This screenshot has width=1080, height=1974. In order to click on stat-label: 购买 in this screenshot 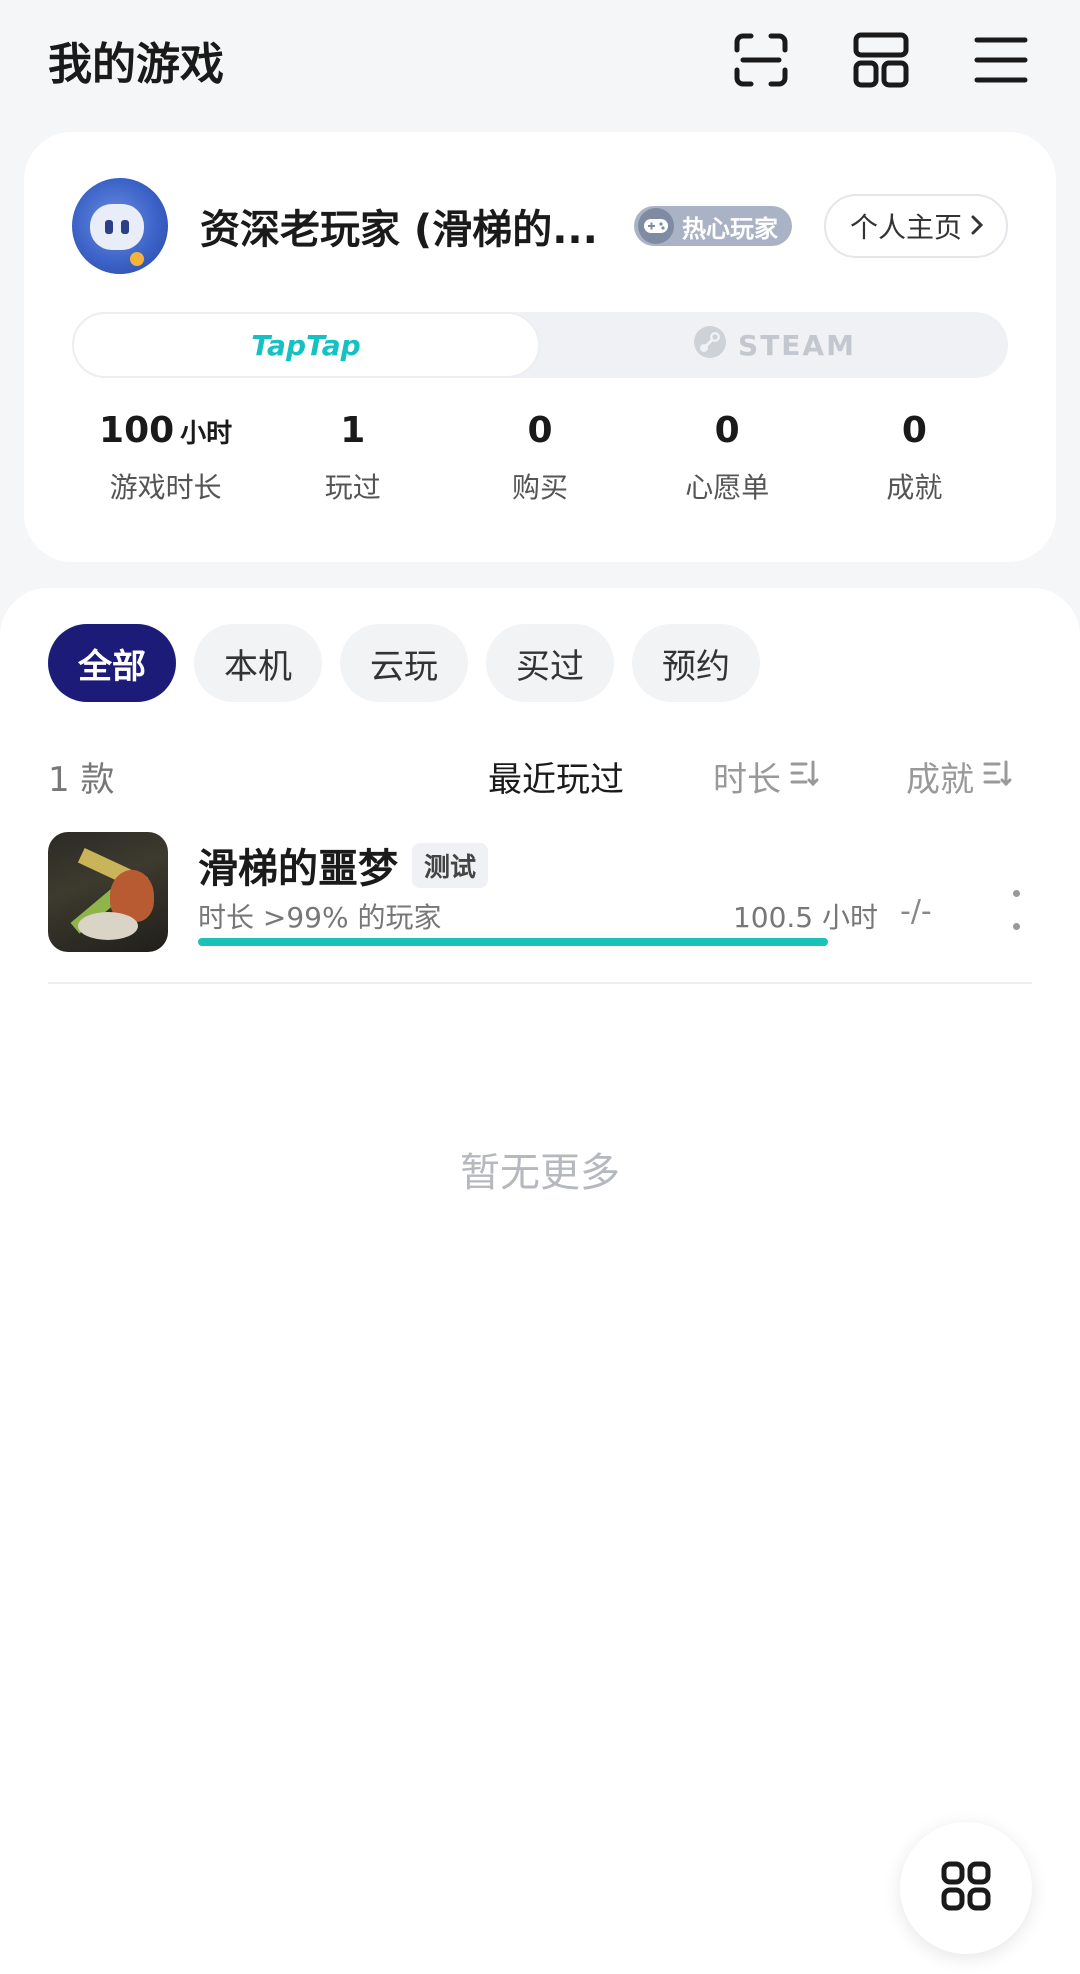, I will do `click(540, 487)`.